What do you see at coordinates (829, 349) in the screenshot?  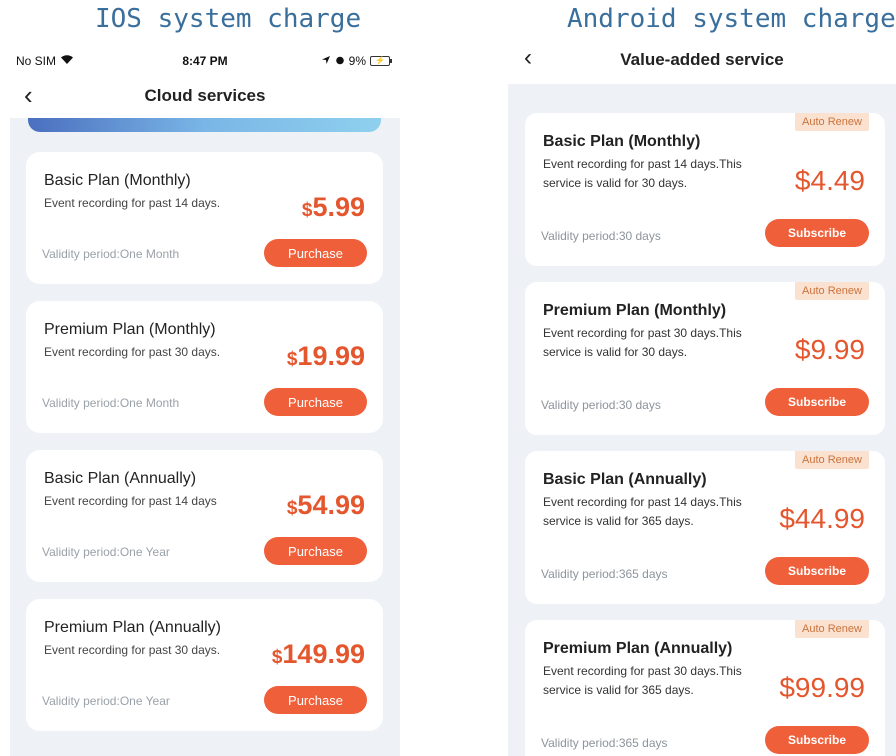 I see `plan-price: $9.99` at bounding box center [829, 349].